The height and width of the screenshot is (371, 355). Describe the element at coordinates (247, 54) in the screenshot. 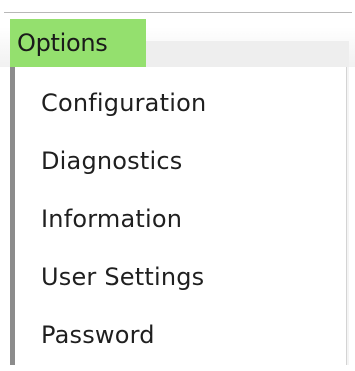

I see `menu-bar-background` at that location.